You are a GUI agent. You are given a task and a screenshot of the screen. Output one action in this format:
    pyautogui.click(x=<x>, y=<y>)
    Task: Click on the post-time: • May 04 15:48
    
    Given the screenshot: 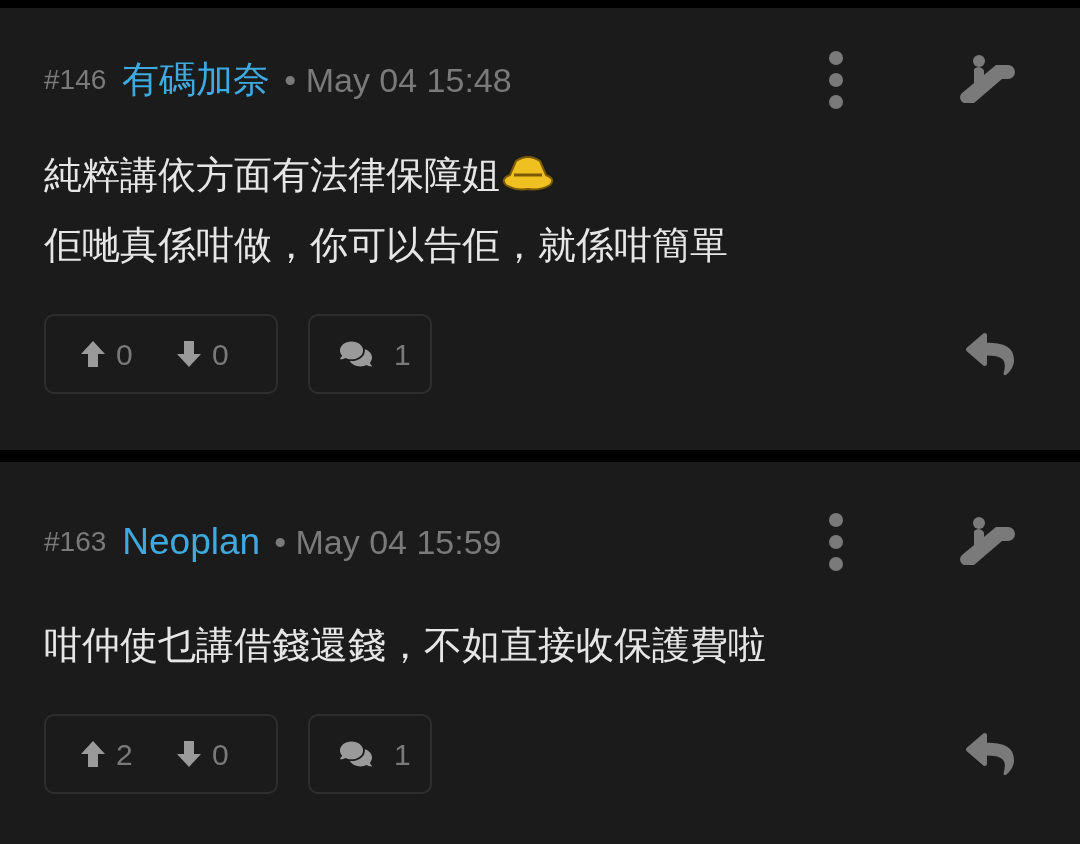 What is the action you would take?
    pyautogui.click(x=398, y=80)
    